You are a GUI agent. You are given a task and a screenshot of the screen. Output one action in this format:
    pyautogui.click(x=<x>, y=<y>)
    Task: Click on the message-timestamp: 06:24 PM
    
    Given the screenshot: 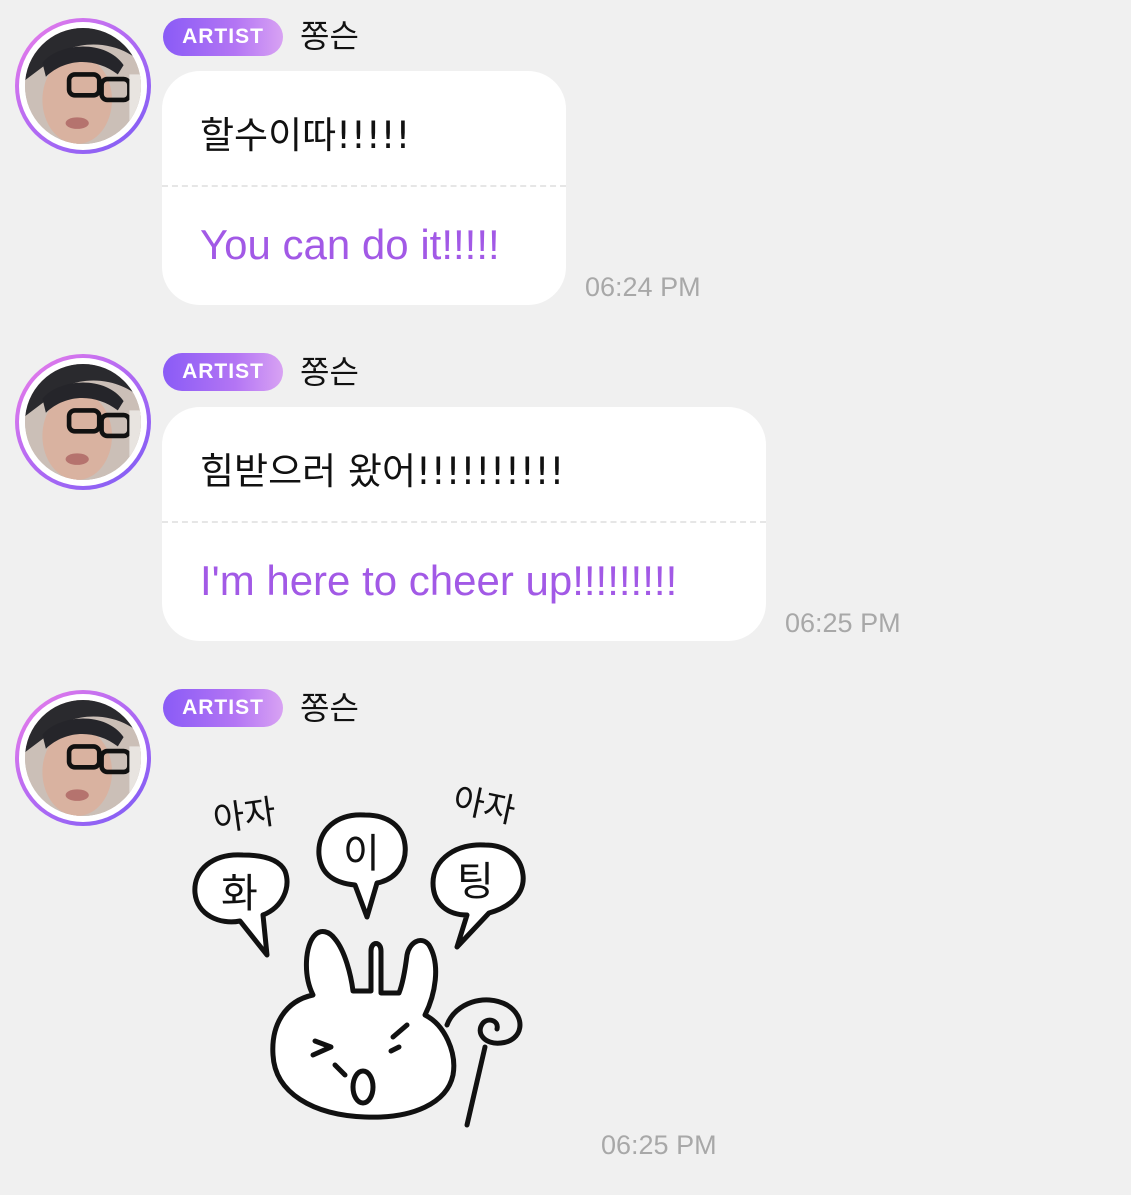 What is the action you would take?
    pyautogui.click(x=643, y=287)
    